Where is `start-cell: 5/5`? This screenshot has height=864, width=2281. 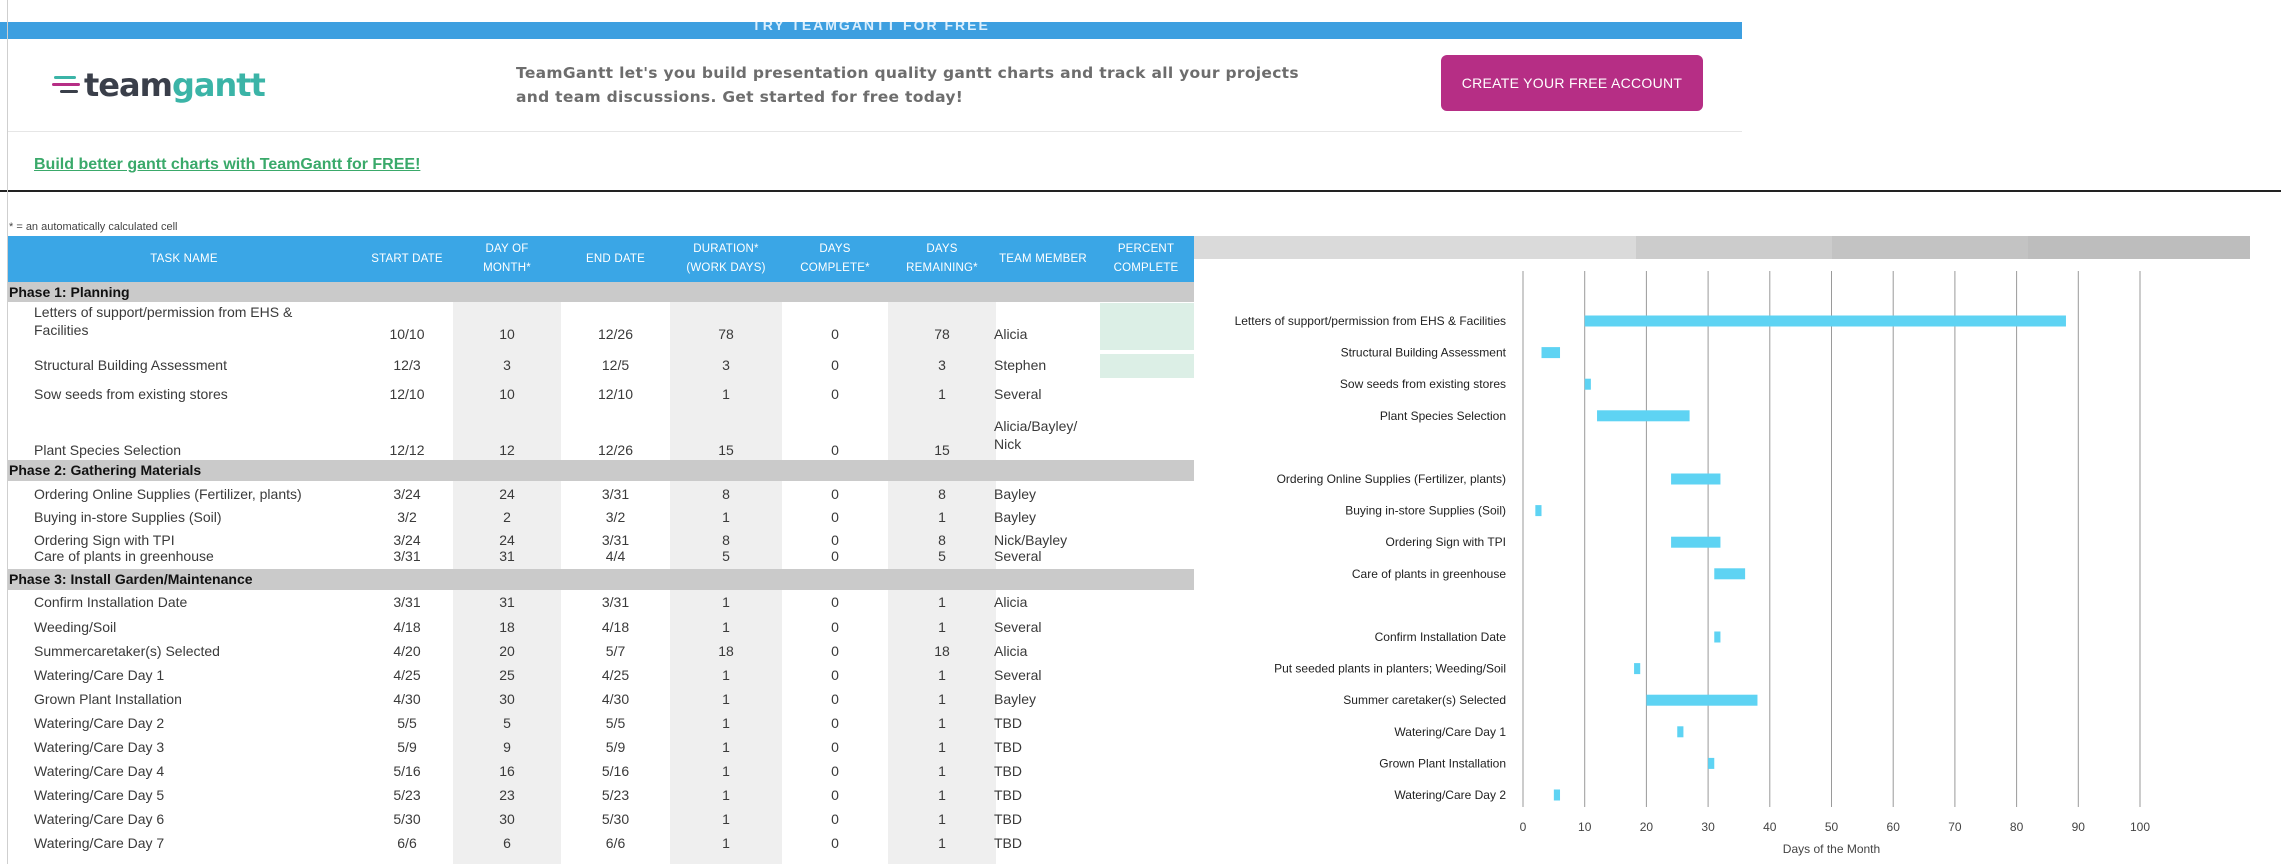
start-cell: 5/5 is located at coordinates (407, 723).